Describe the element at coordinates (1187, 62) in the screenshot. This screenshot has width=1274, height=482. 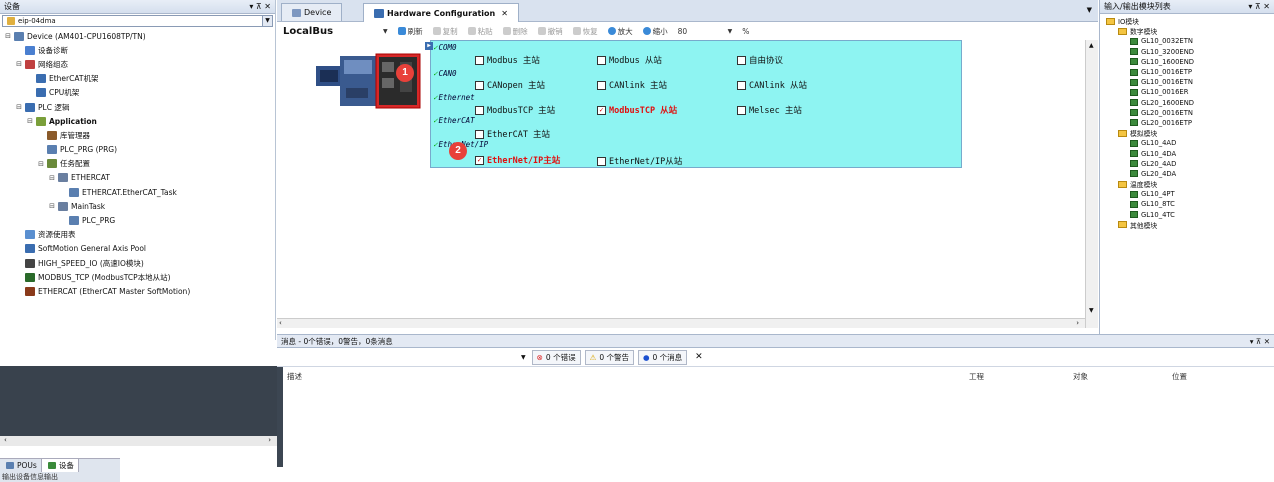
I see `module-item: GL10_1600END` at that location.